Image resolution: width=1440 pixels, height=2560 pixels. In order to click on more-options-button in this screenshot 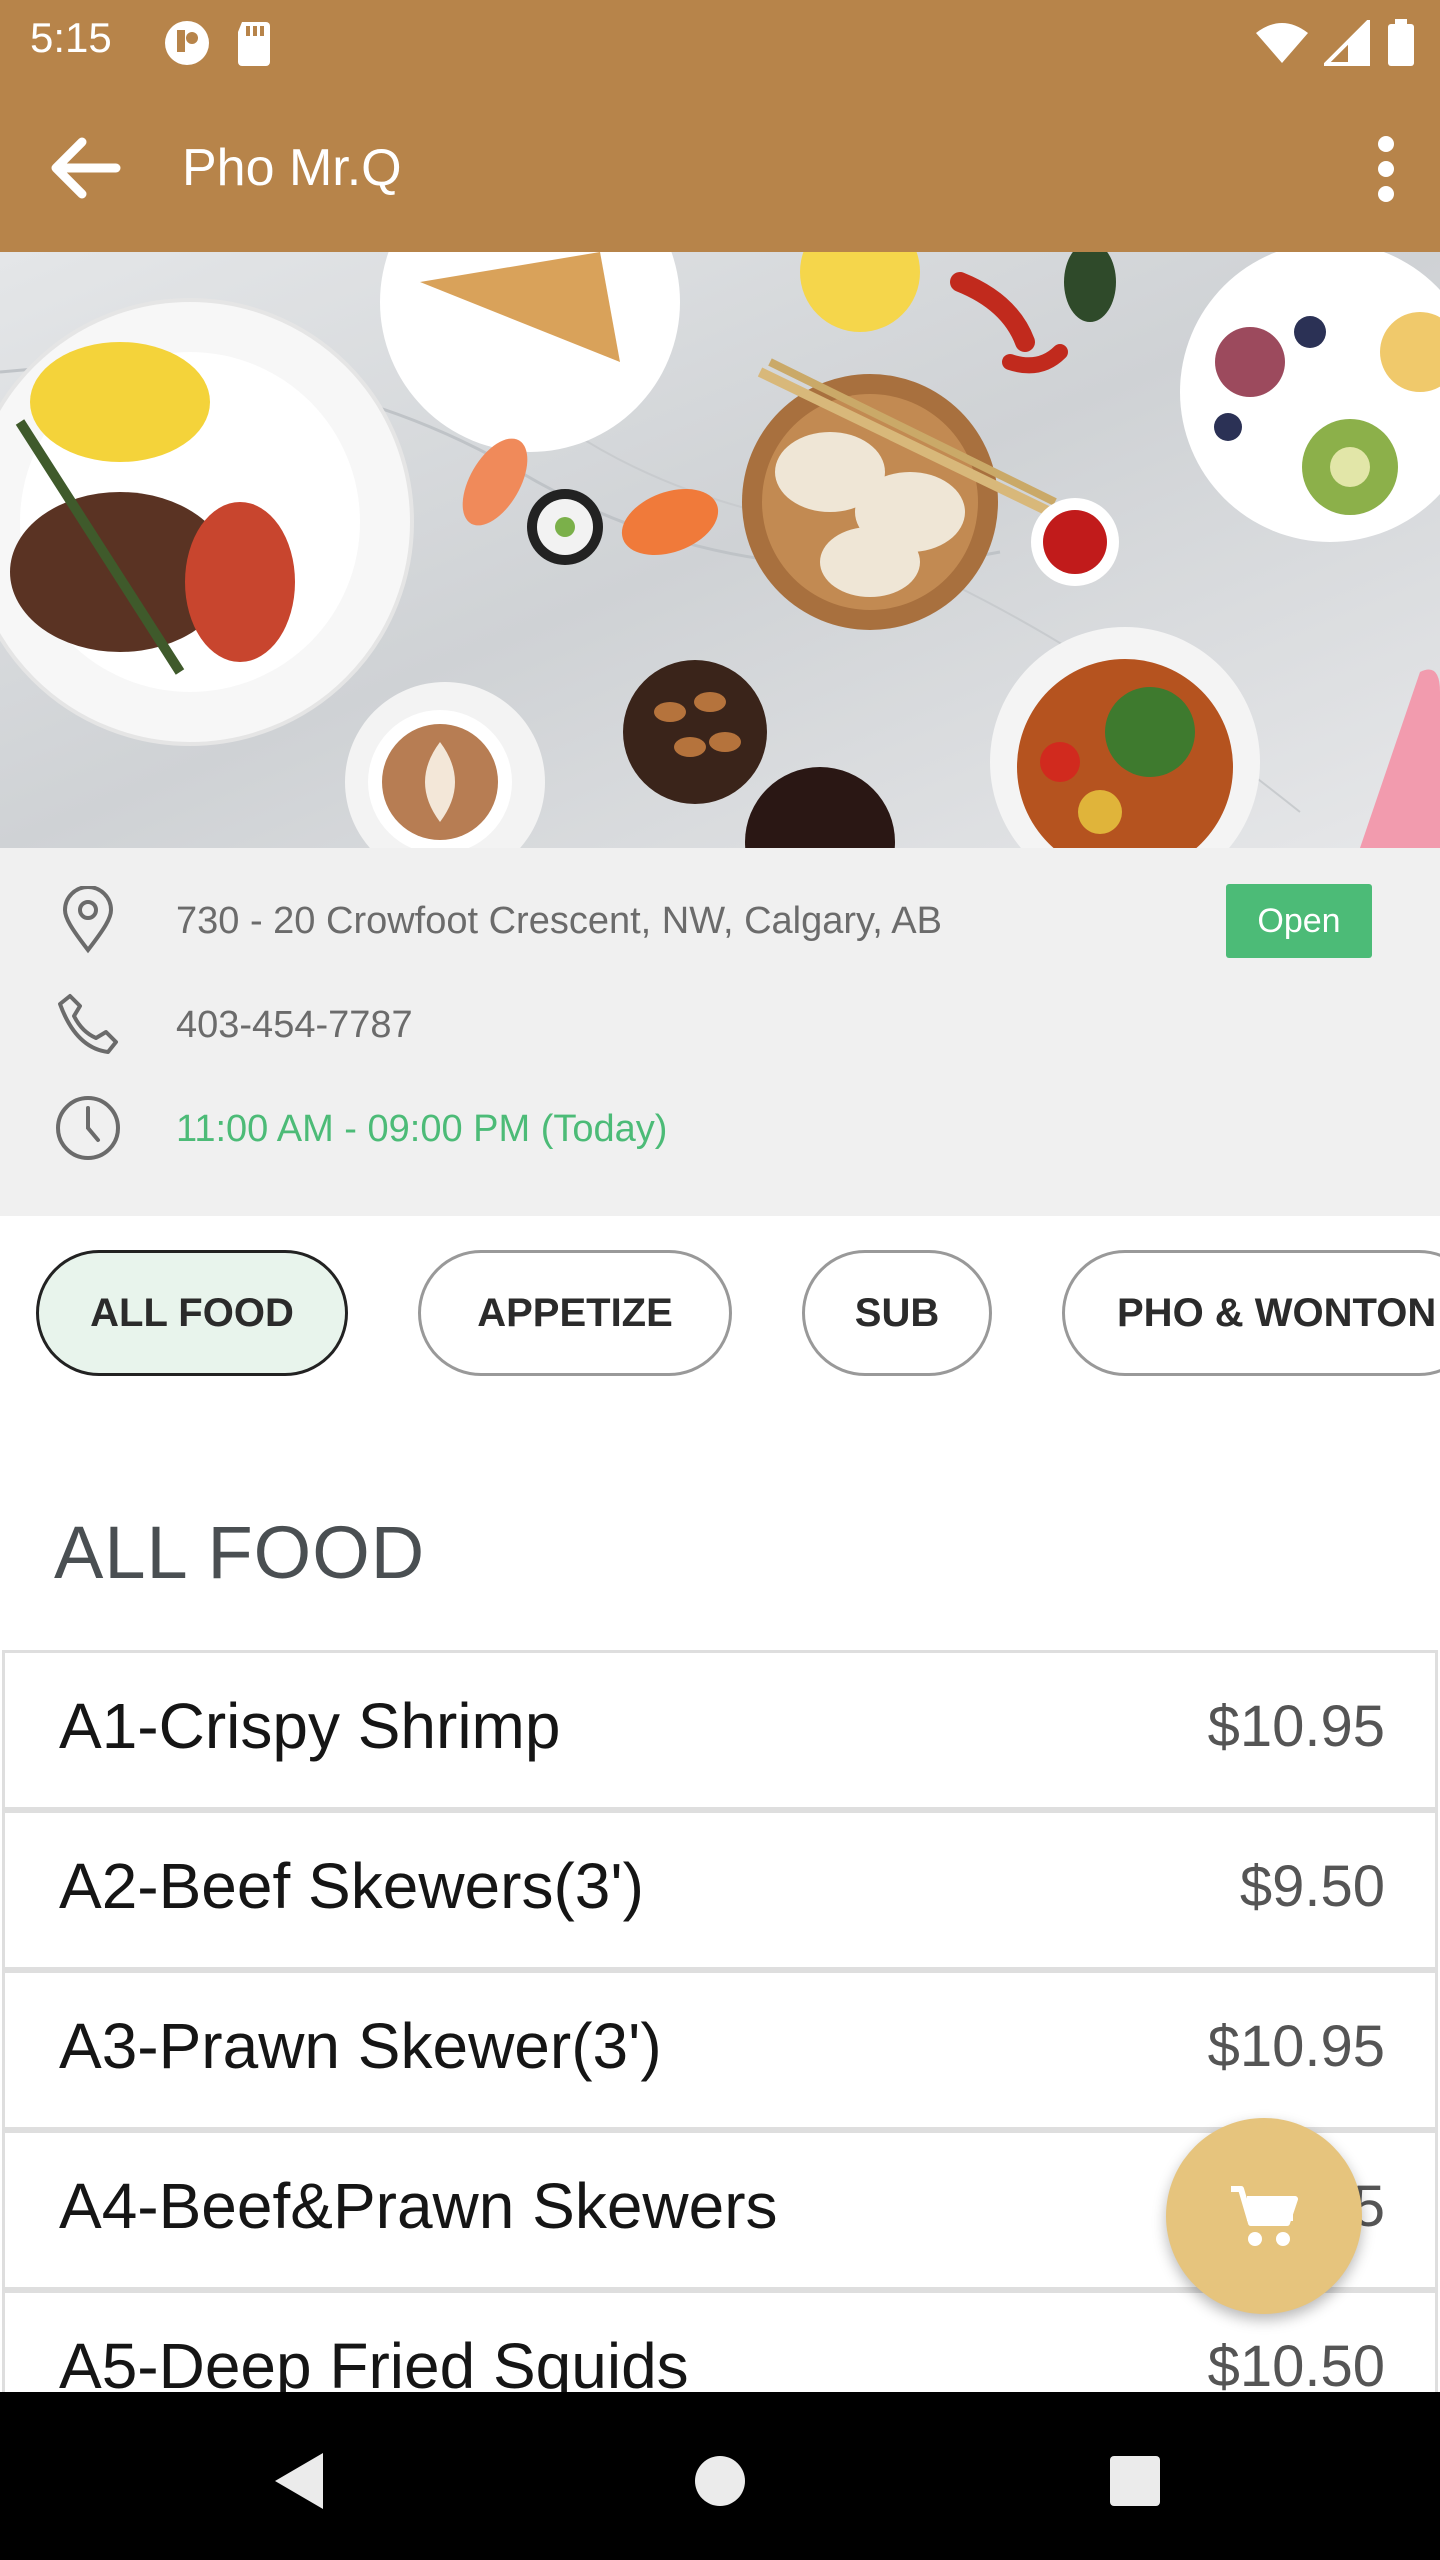, I will do `click(1386, 169)`.